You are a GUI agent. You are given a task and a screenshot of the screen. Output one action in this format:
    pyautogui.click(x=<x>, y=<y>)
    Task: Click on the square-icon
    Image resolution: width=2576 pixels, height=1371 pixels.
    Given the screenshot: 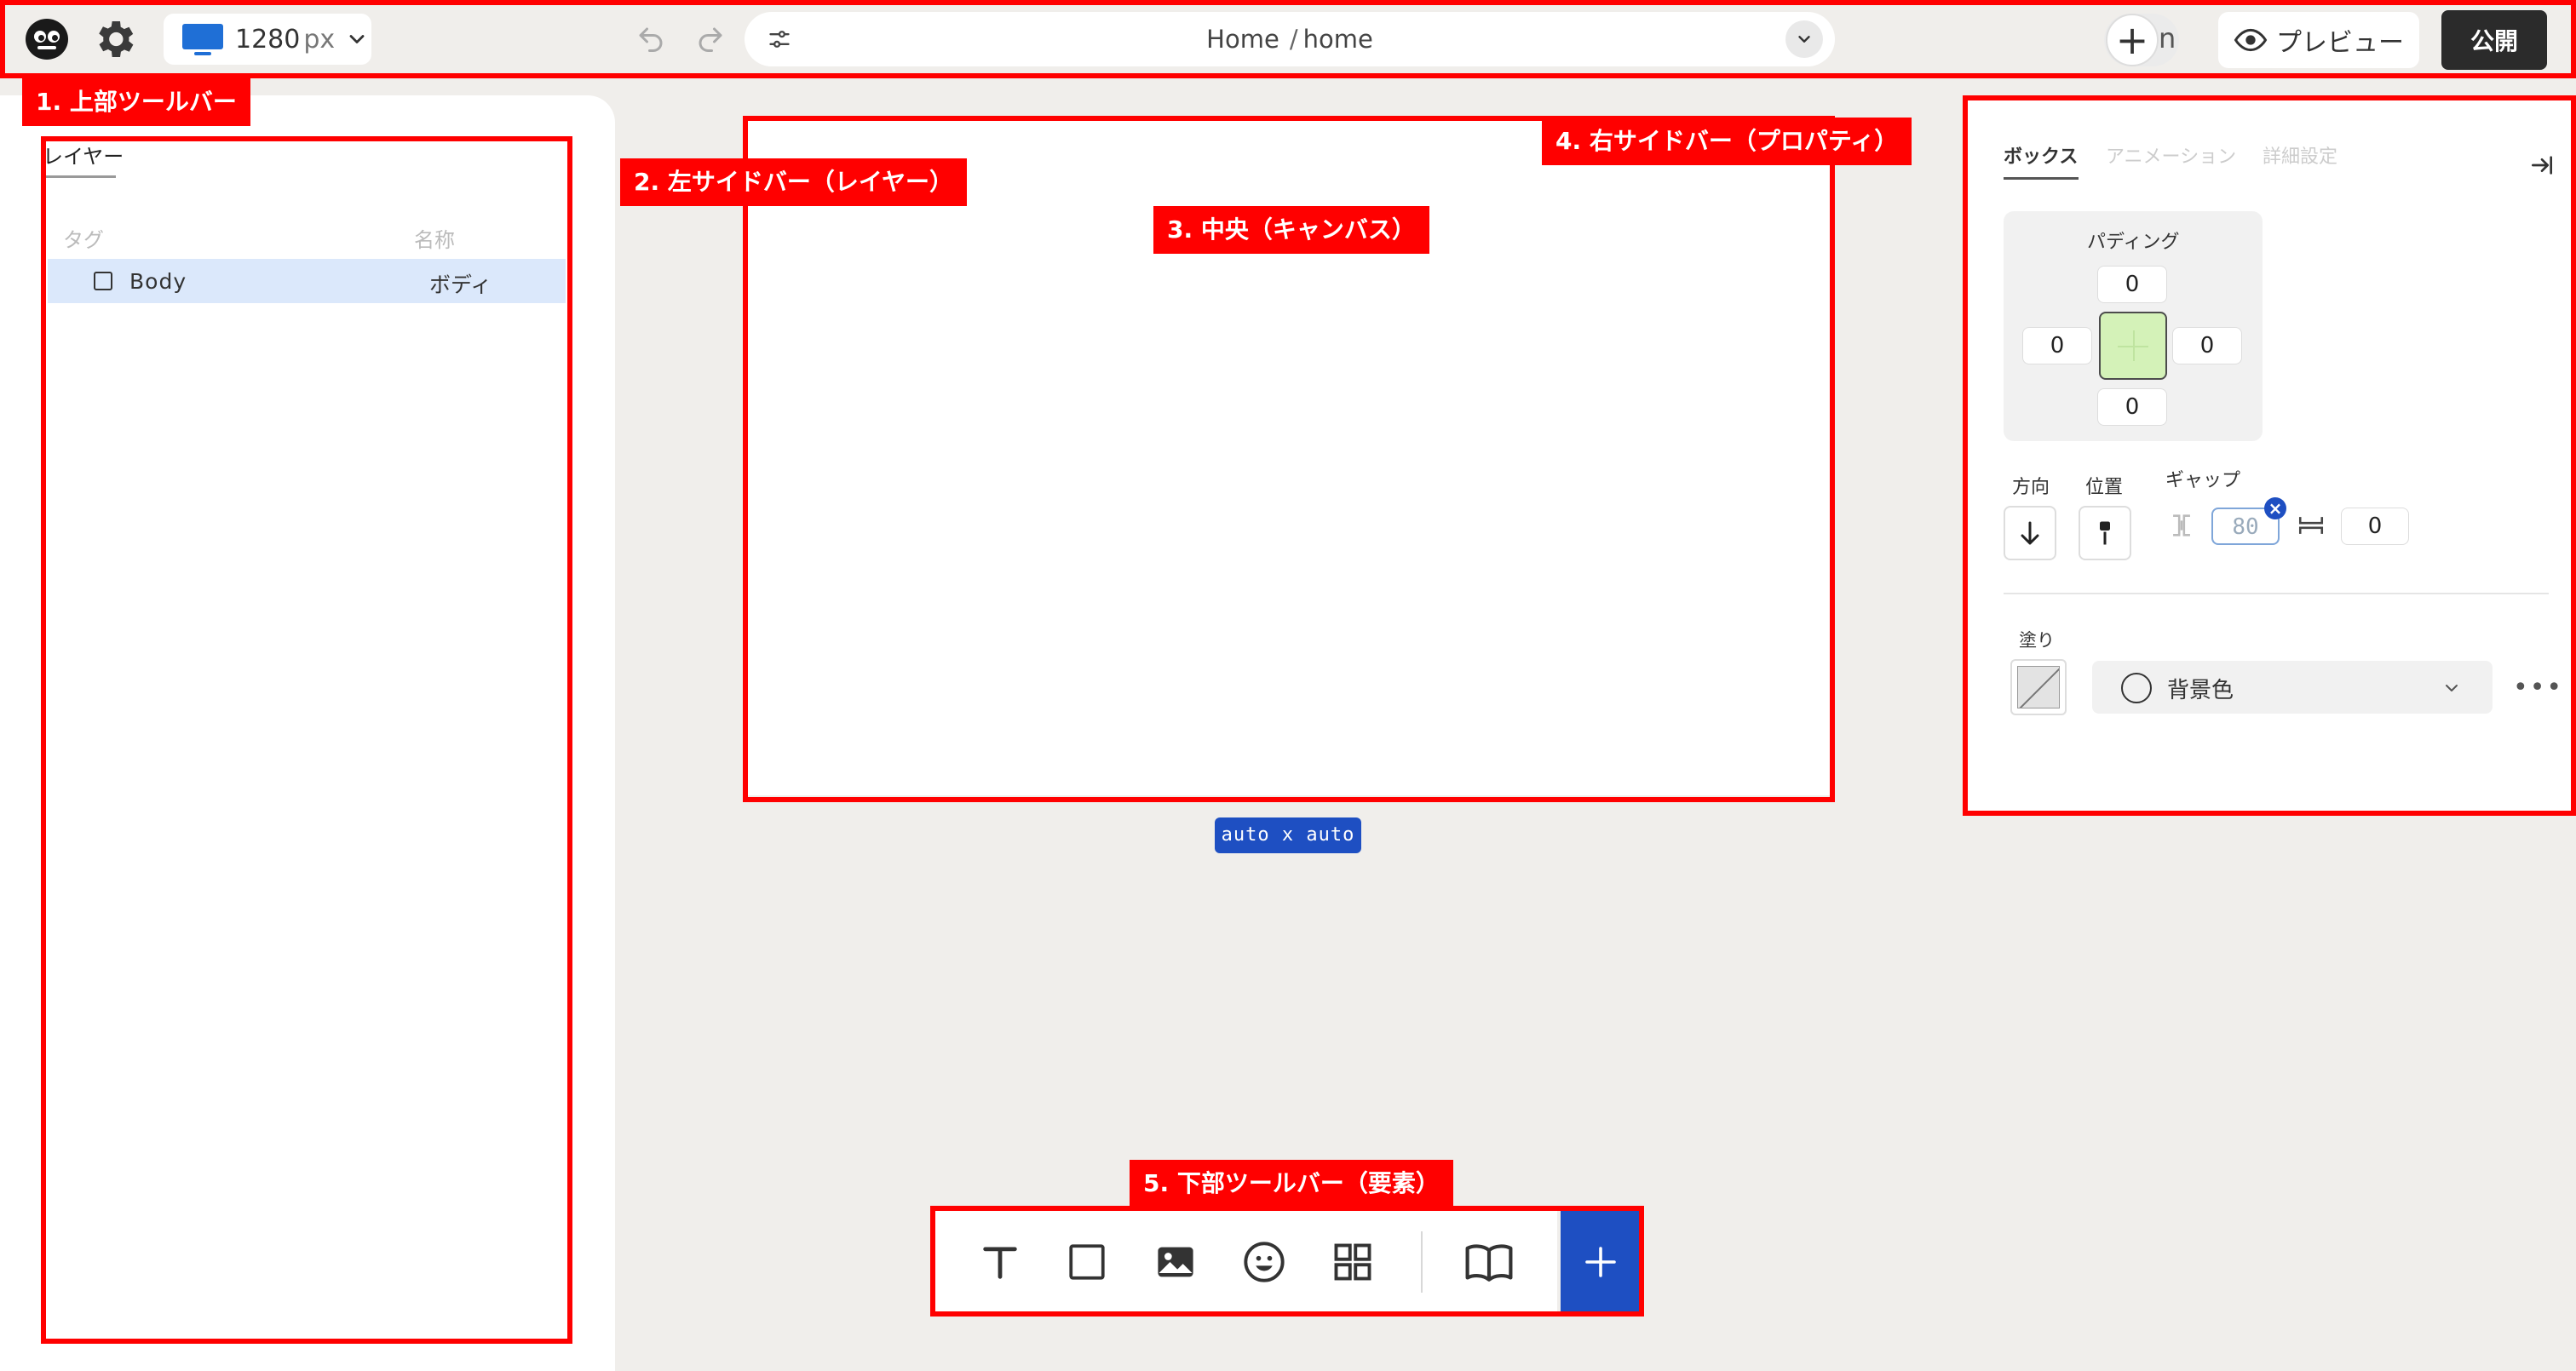 What is the action you would take?
    pyautogui.click(x=103, y=281)
    